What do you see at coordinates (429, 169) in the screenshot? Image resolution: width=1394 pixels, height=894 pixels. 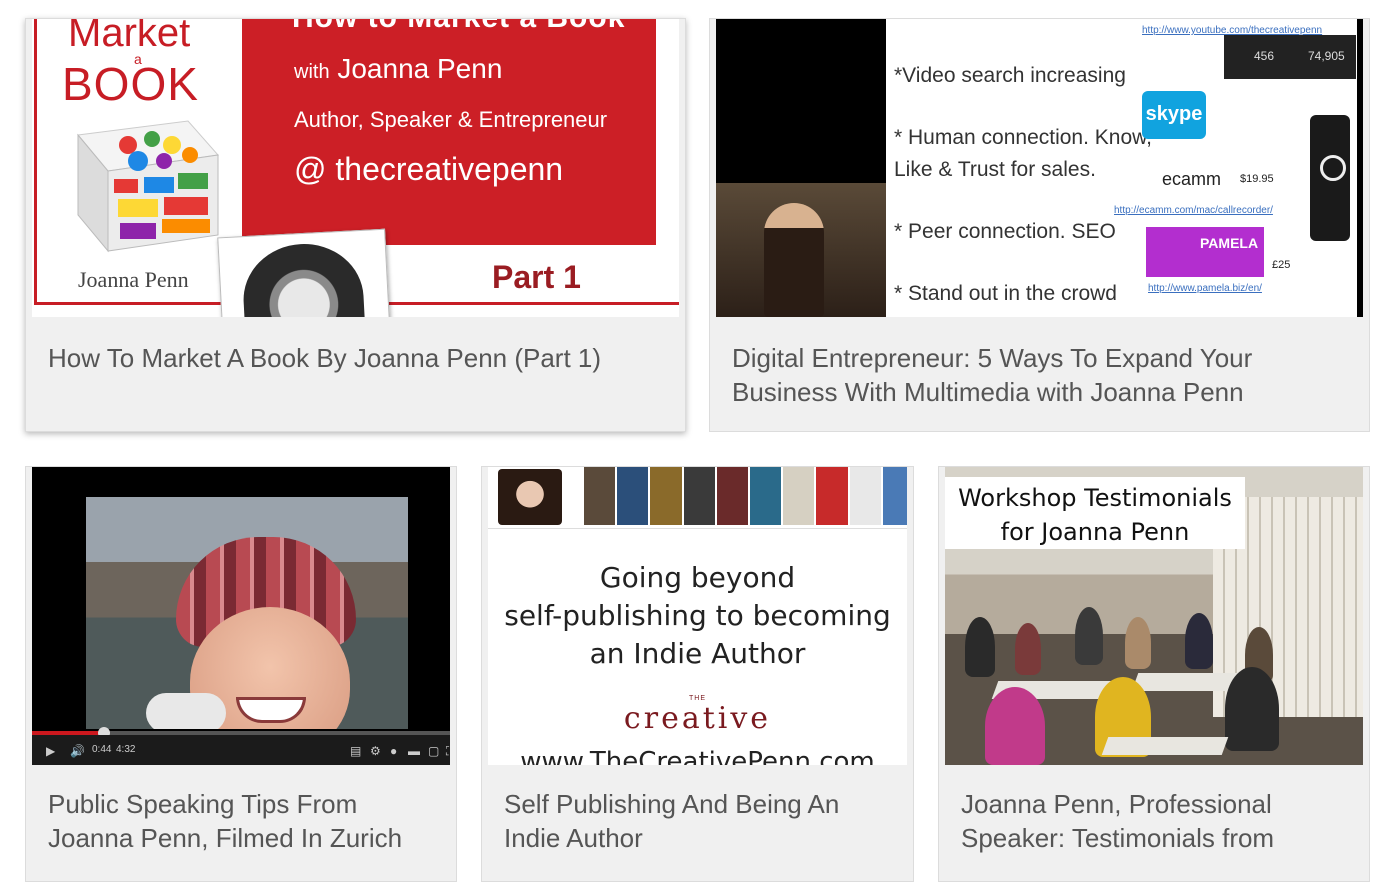 I see `thumb-handle: @ thecreativepenn` at bounding box center [429, 169].